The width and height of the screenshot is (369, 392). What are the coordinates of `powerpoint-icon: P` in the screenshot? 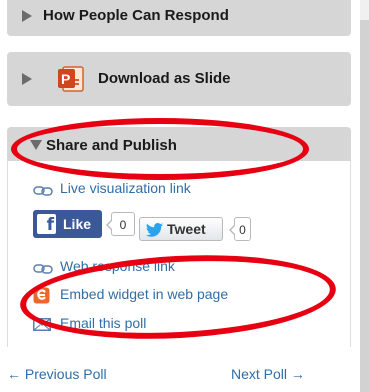 It's located at (71, 79).